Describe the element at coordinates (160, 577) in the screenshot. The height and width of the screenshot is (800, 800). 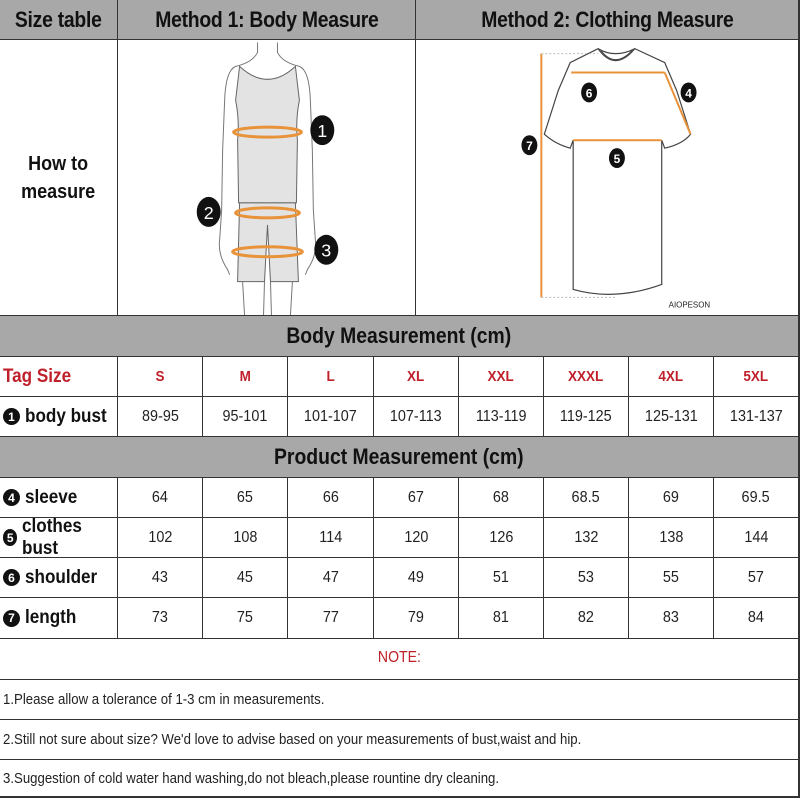
I see `cell-value: 43` at that location.